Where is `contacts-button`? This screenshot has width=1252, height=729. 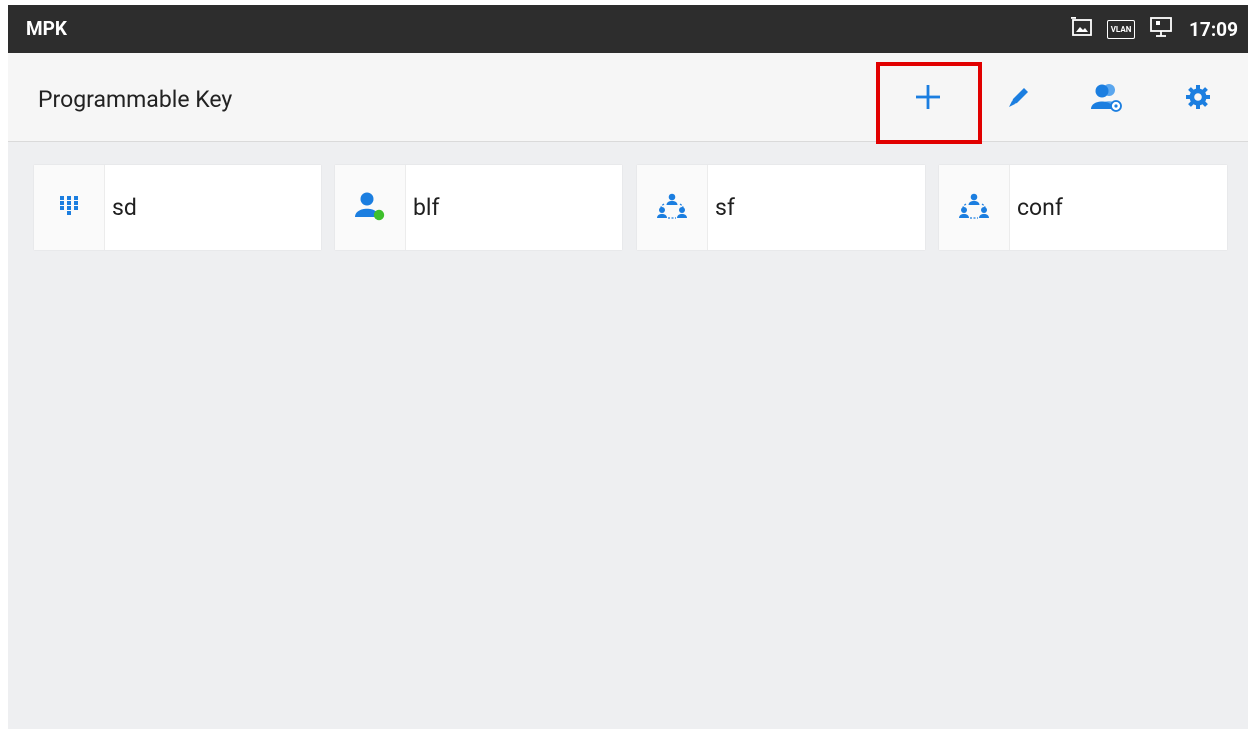 contacts-button is located at coordinates (1106, 99).